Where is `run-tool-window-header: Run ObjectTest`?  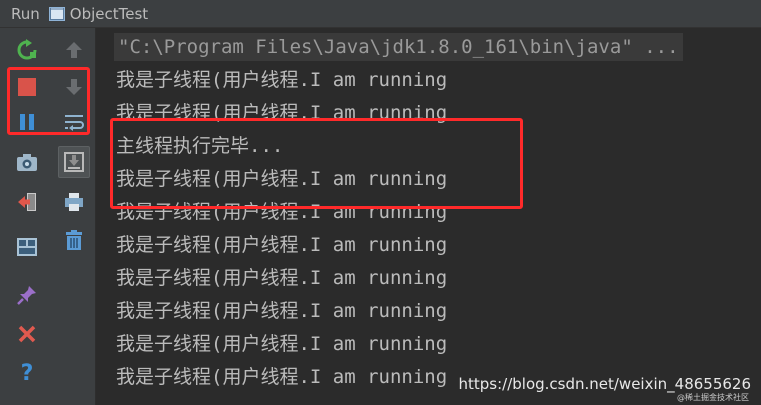 run-tool-window-header: Run ObjectTest is located at coordinates (380, 14).